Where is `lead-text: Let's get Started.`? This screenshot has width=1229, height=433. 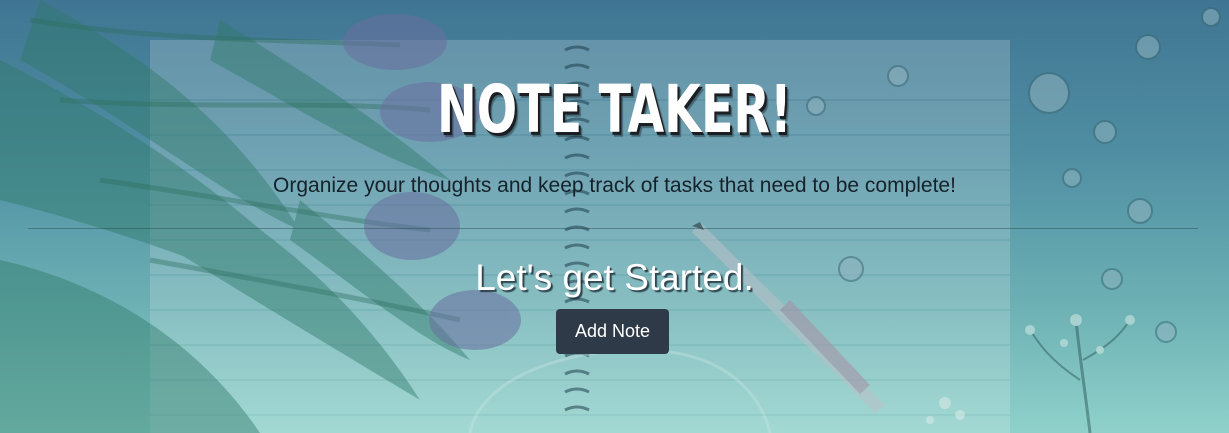 lead-text: Let's get Started. is located at coordinates (614, 277).